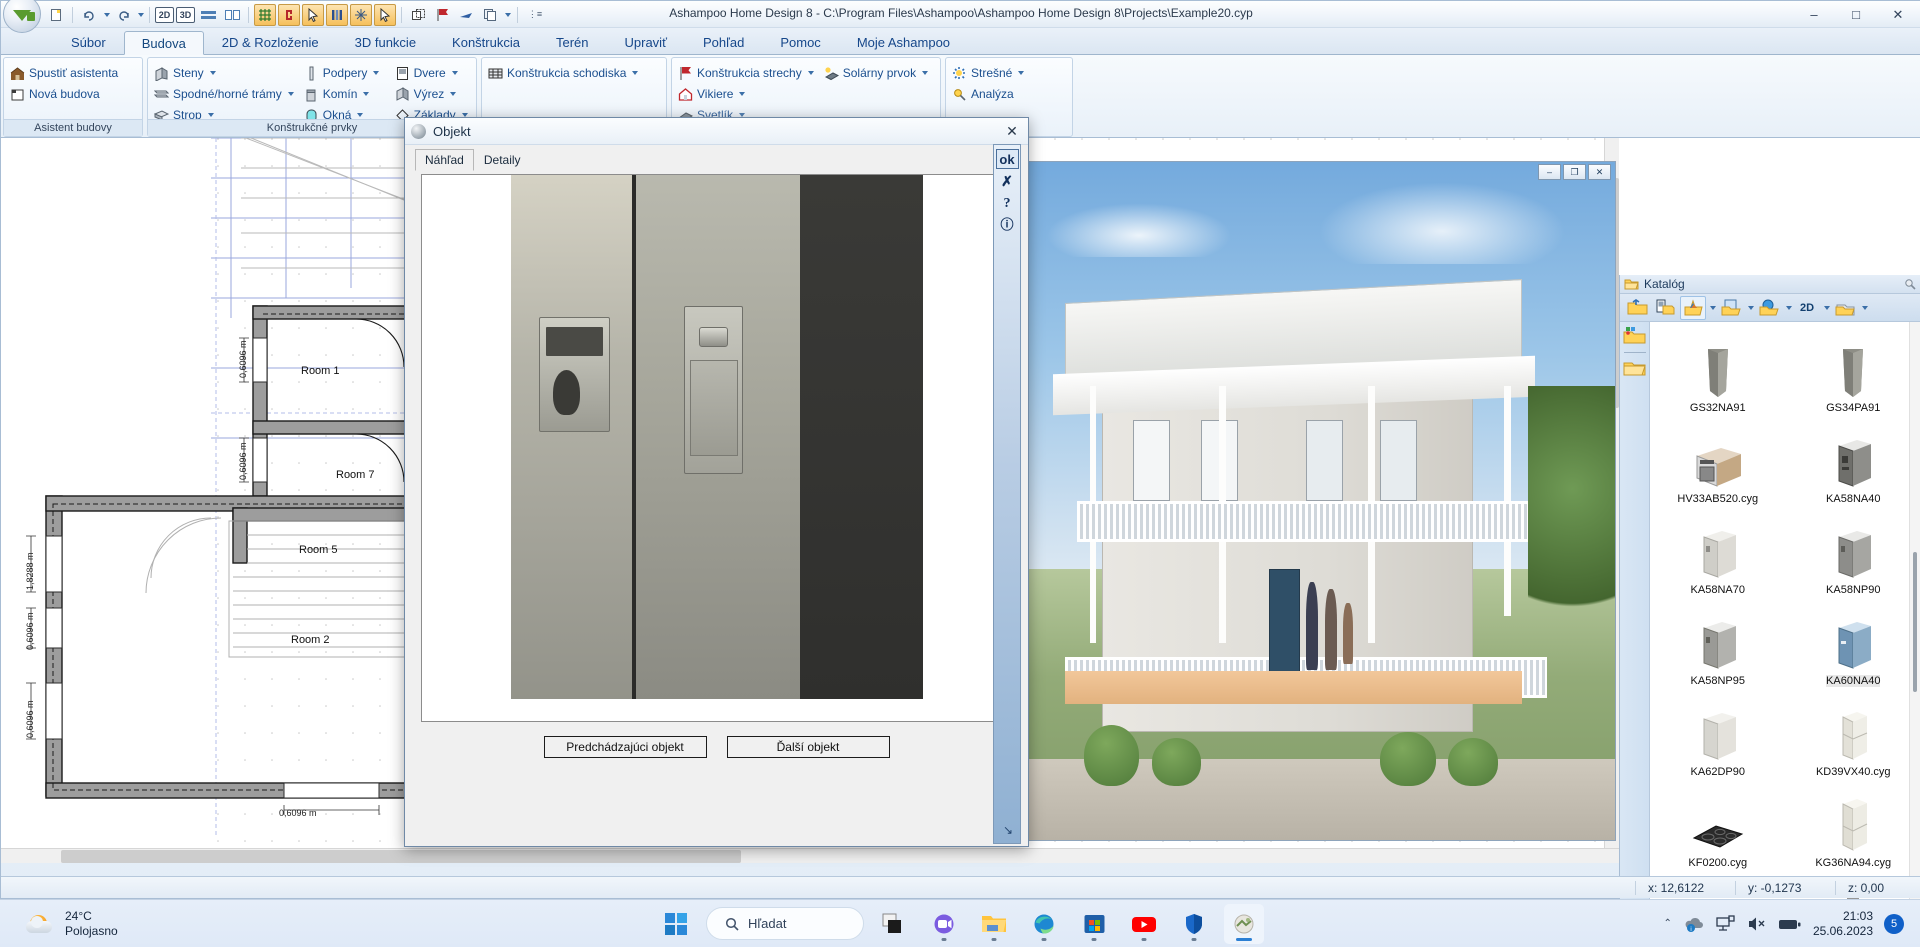 This screenshot has height=947, width=1920. What do you see at coordinates (1757, 924) in the screenshot?
I see `volume-muted-icon` at bounding box center [1757, 924].